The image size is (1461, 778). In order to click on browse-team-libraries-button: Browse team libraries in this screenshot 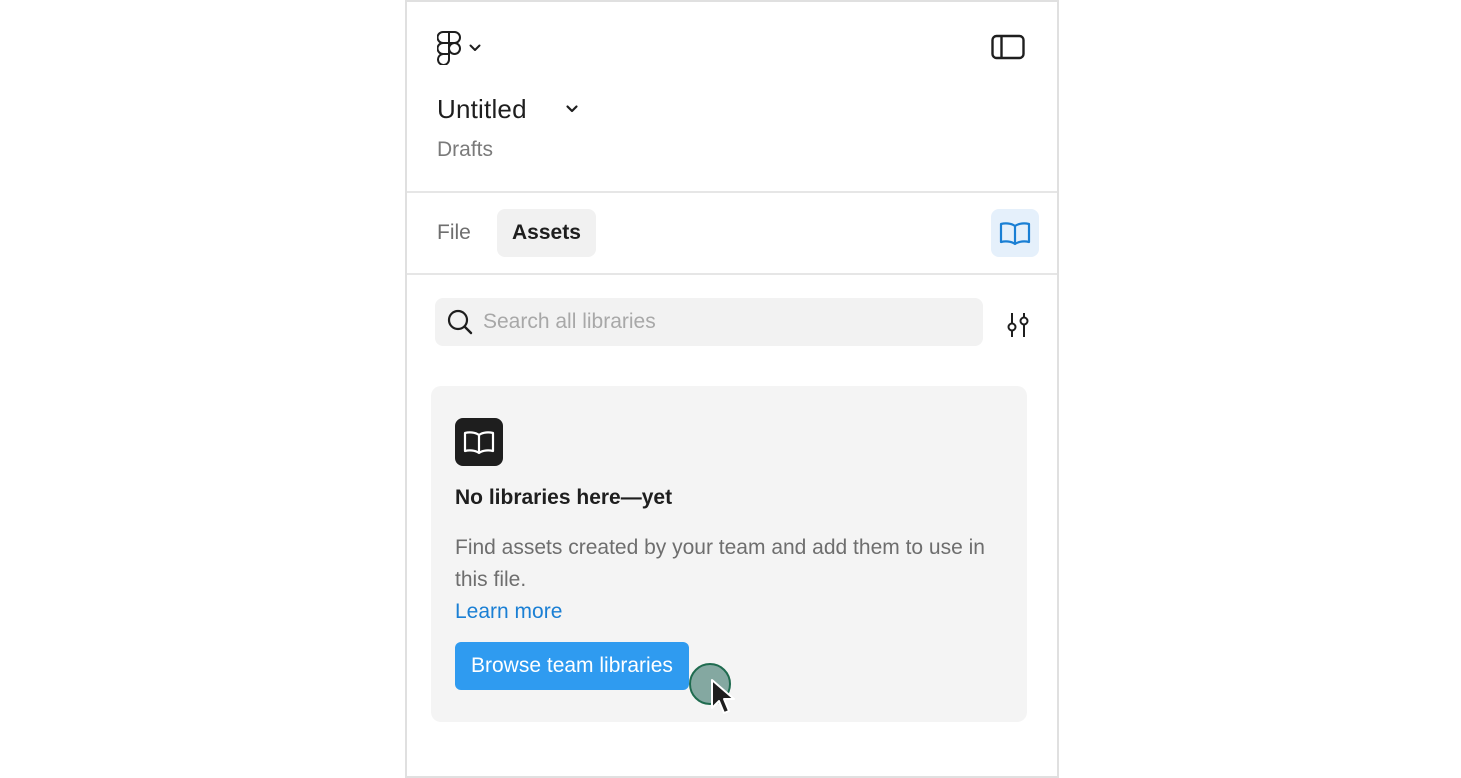, I will do `click(572, 666)`.